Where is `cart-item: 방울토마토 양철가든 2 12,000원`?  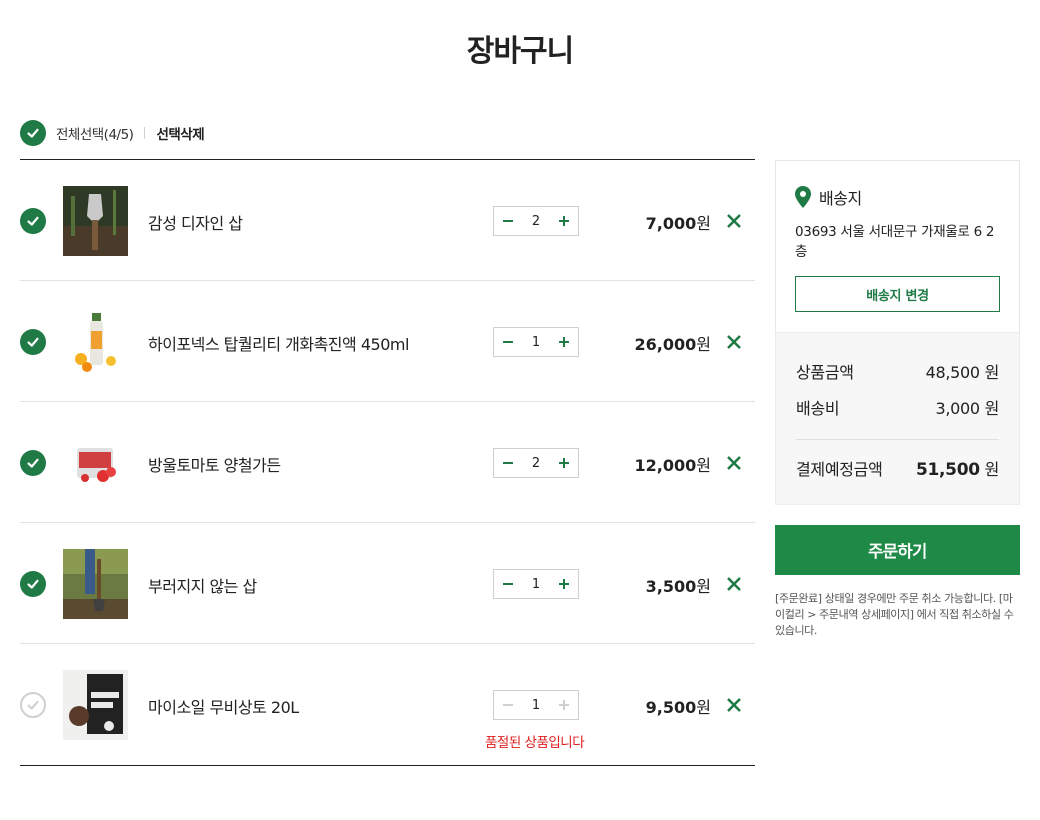
cart-item: 방울토마토 양철가든 2 12,000원 is located at coordinates (387, 462).